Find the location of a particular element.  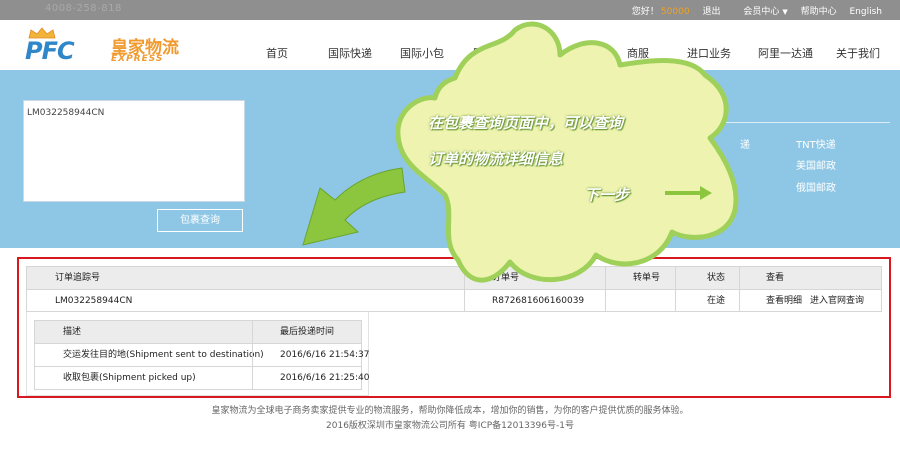

package-query-button: 包裹查询 is located at coordinates (200, 220).